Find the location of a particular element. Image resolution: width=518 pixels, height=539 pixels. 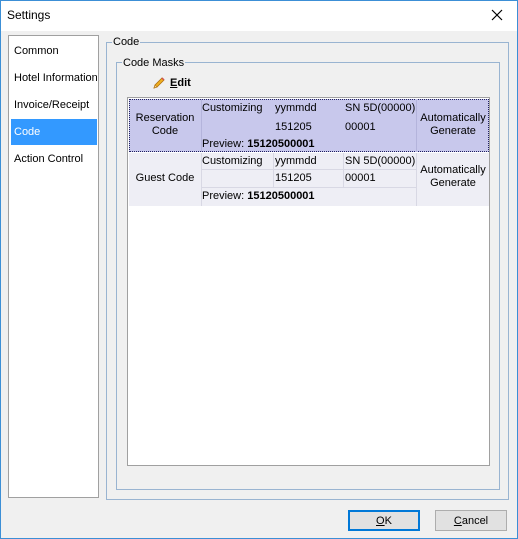

close-icon is located at coordinates (497, 15).